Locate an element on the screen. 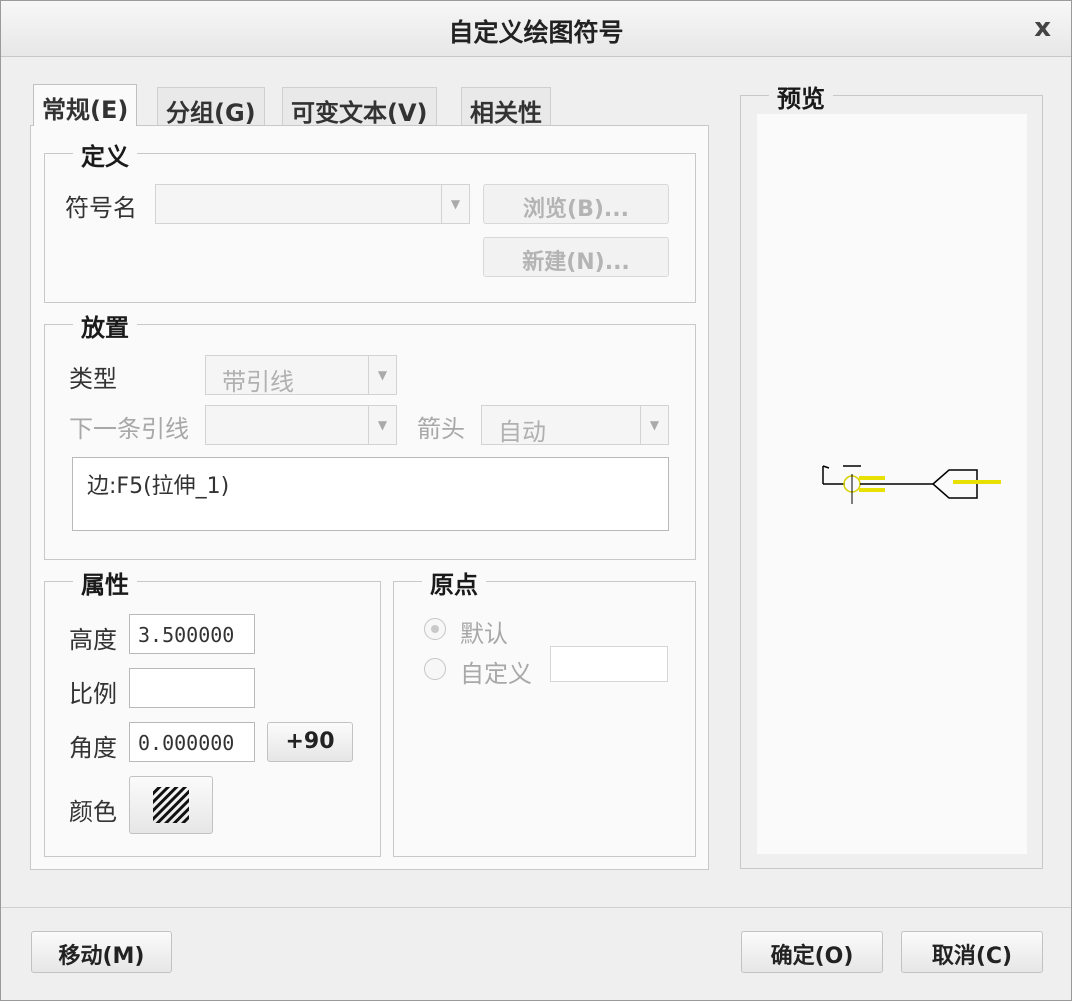 Image resolution: width=1072 pixels, height=1001 pixels. angle-label: 角度 is located at coordinates (93, 748).